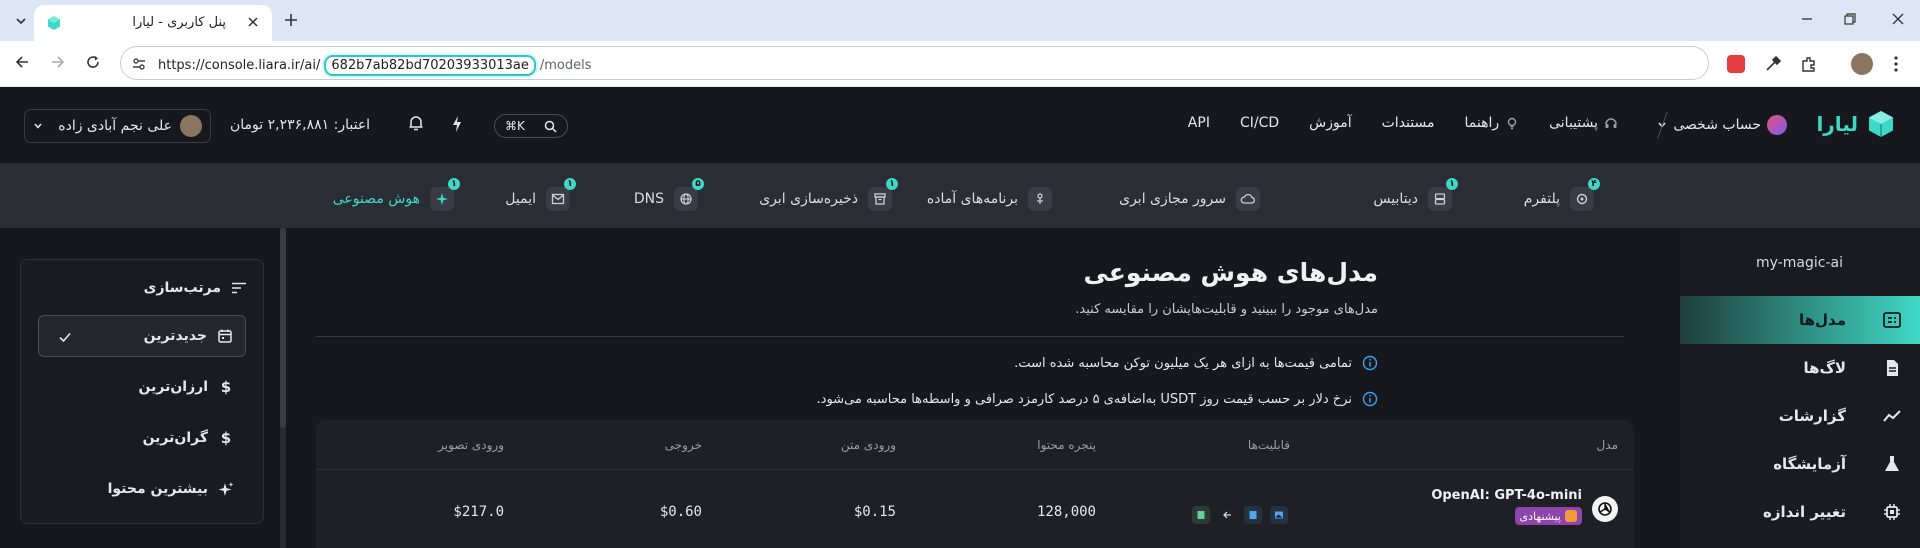  I want to click on sort-option-most-expensive: $ گران‌ترین, so click(142, 438).